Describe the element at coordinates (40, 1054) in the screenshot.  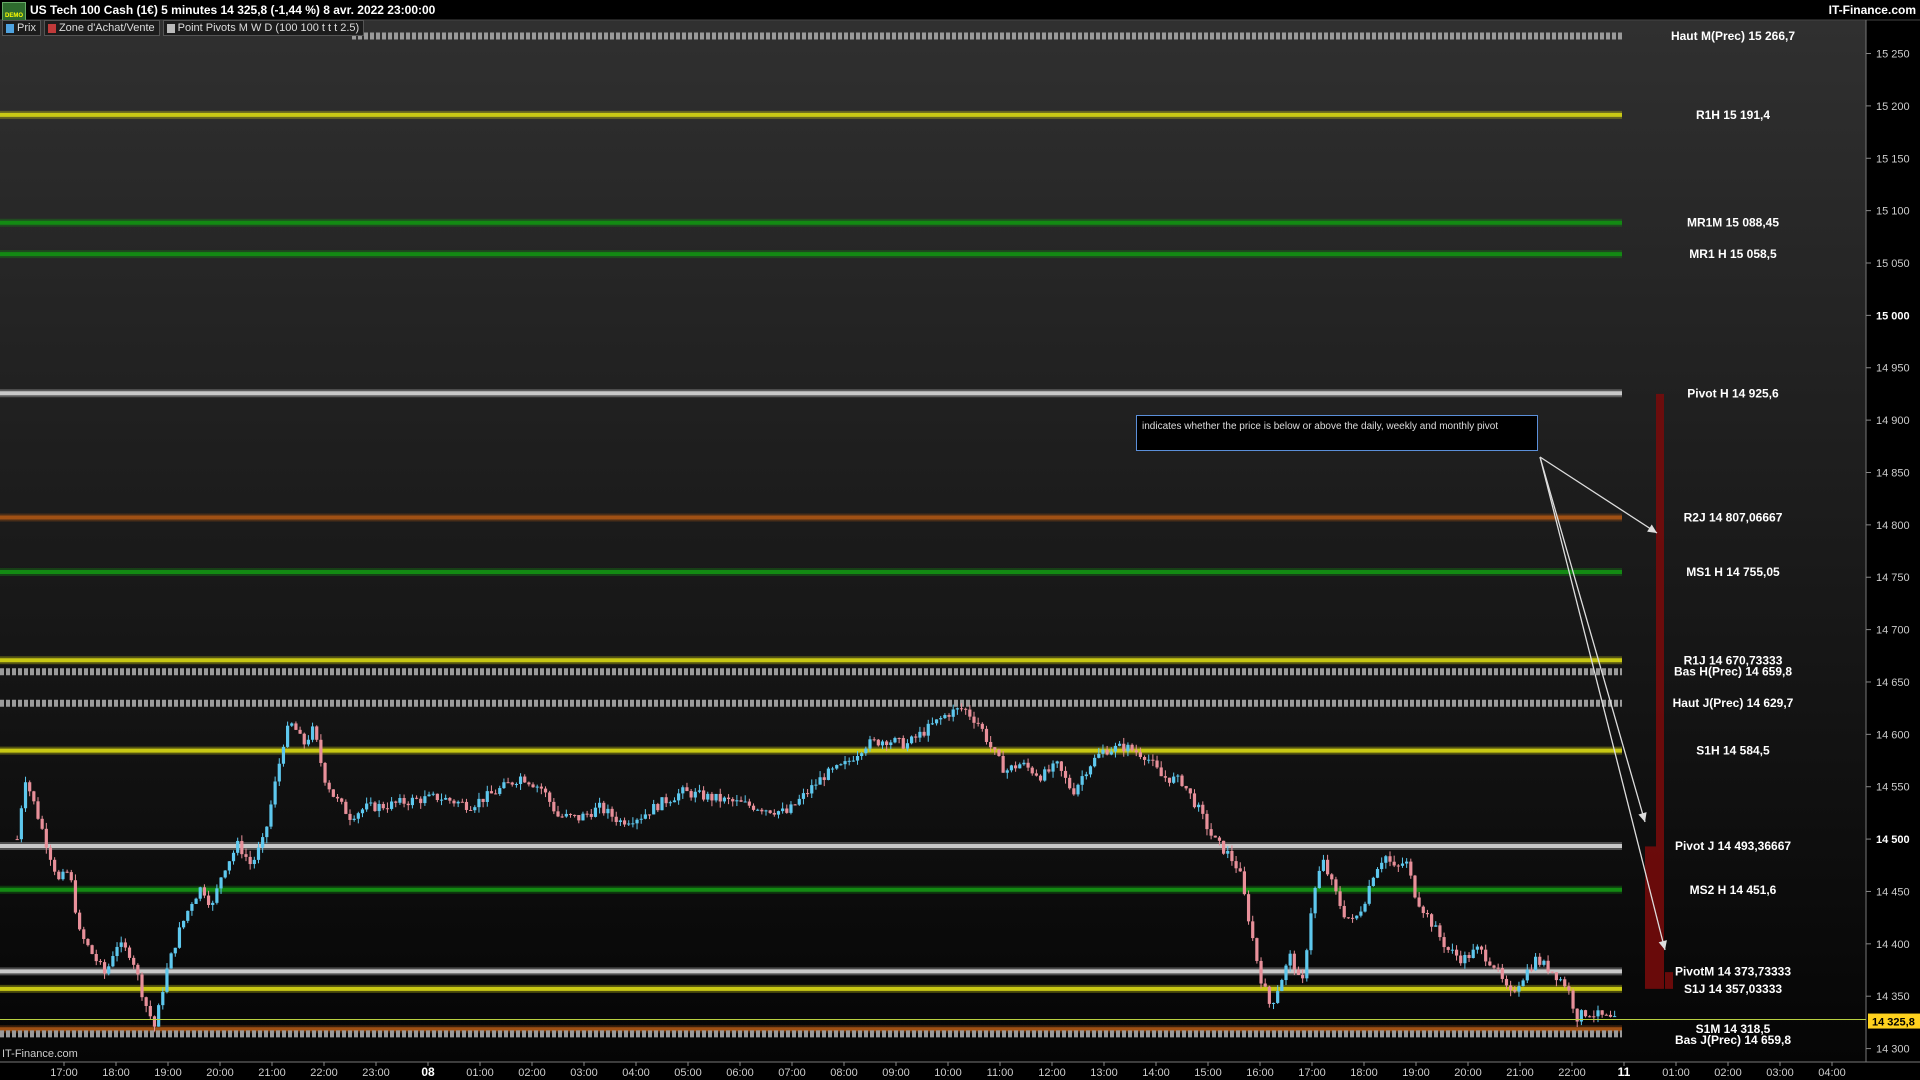
I see `footer-watermark: IT-Finance.com` at that location.